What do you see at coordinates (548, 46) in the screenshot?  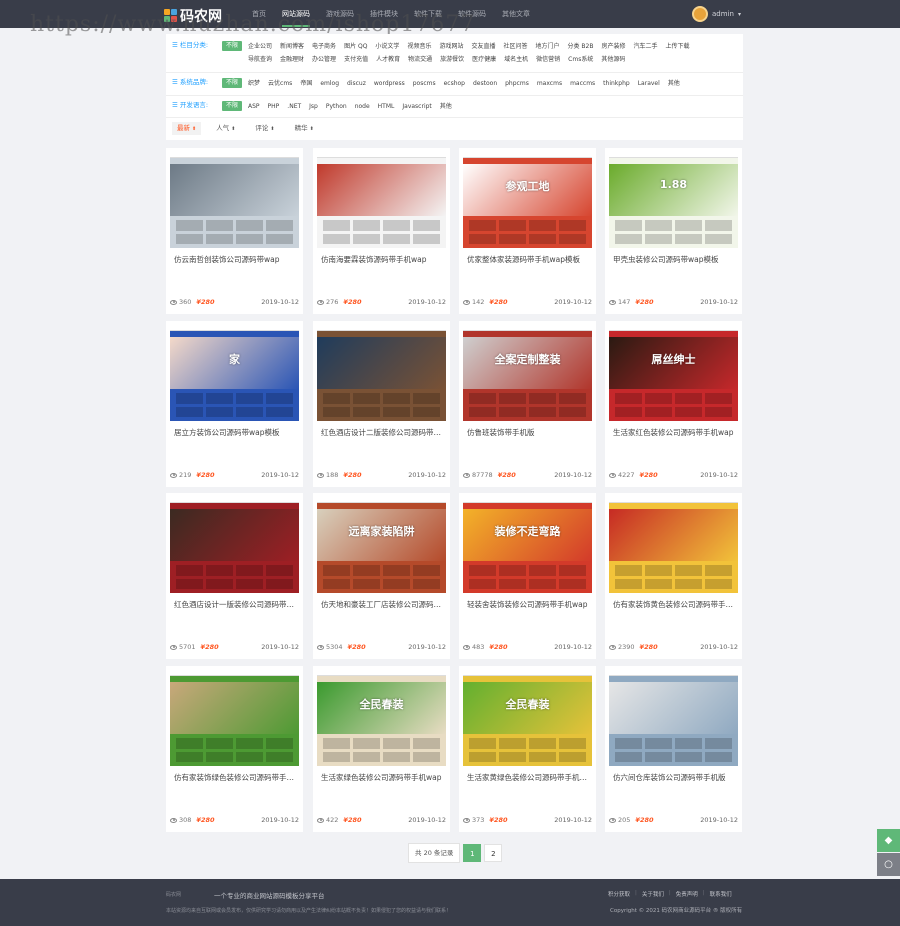 I see `filter-item: 地方门户` at bounding box center [548, 46].